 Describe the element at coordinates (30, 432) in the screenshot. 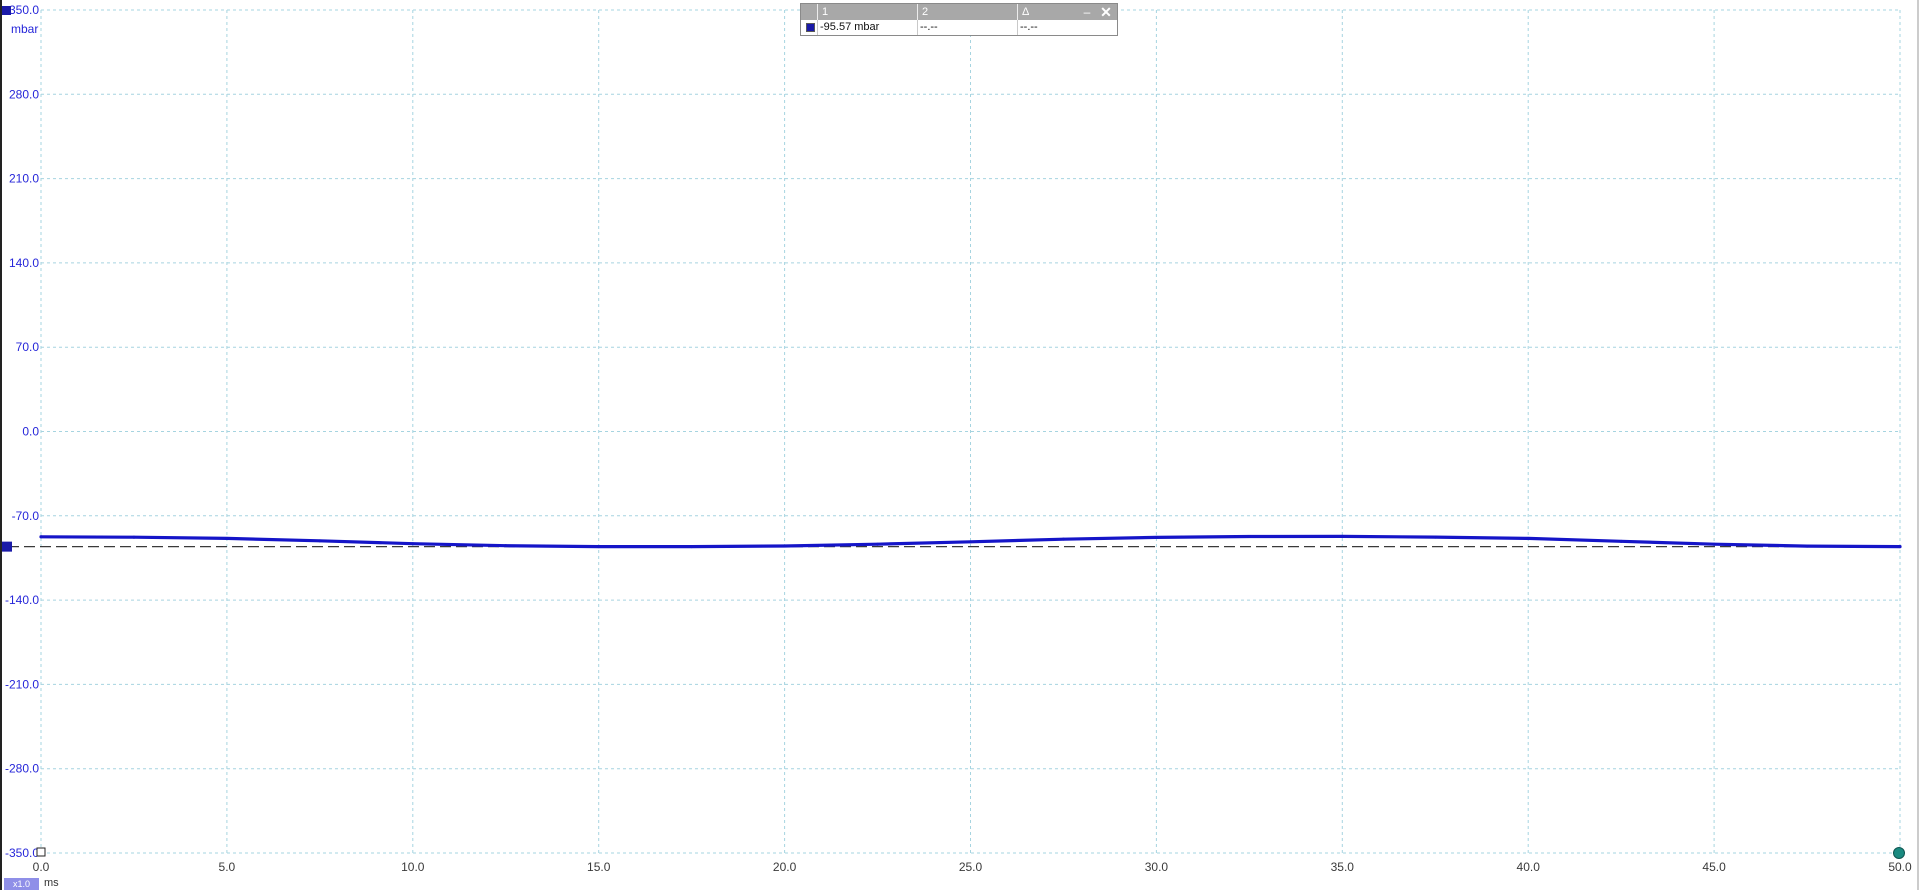

I see `y-tick-label: 0.0` at that location.